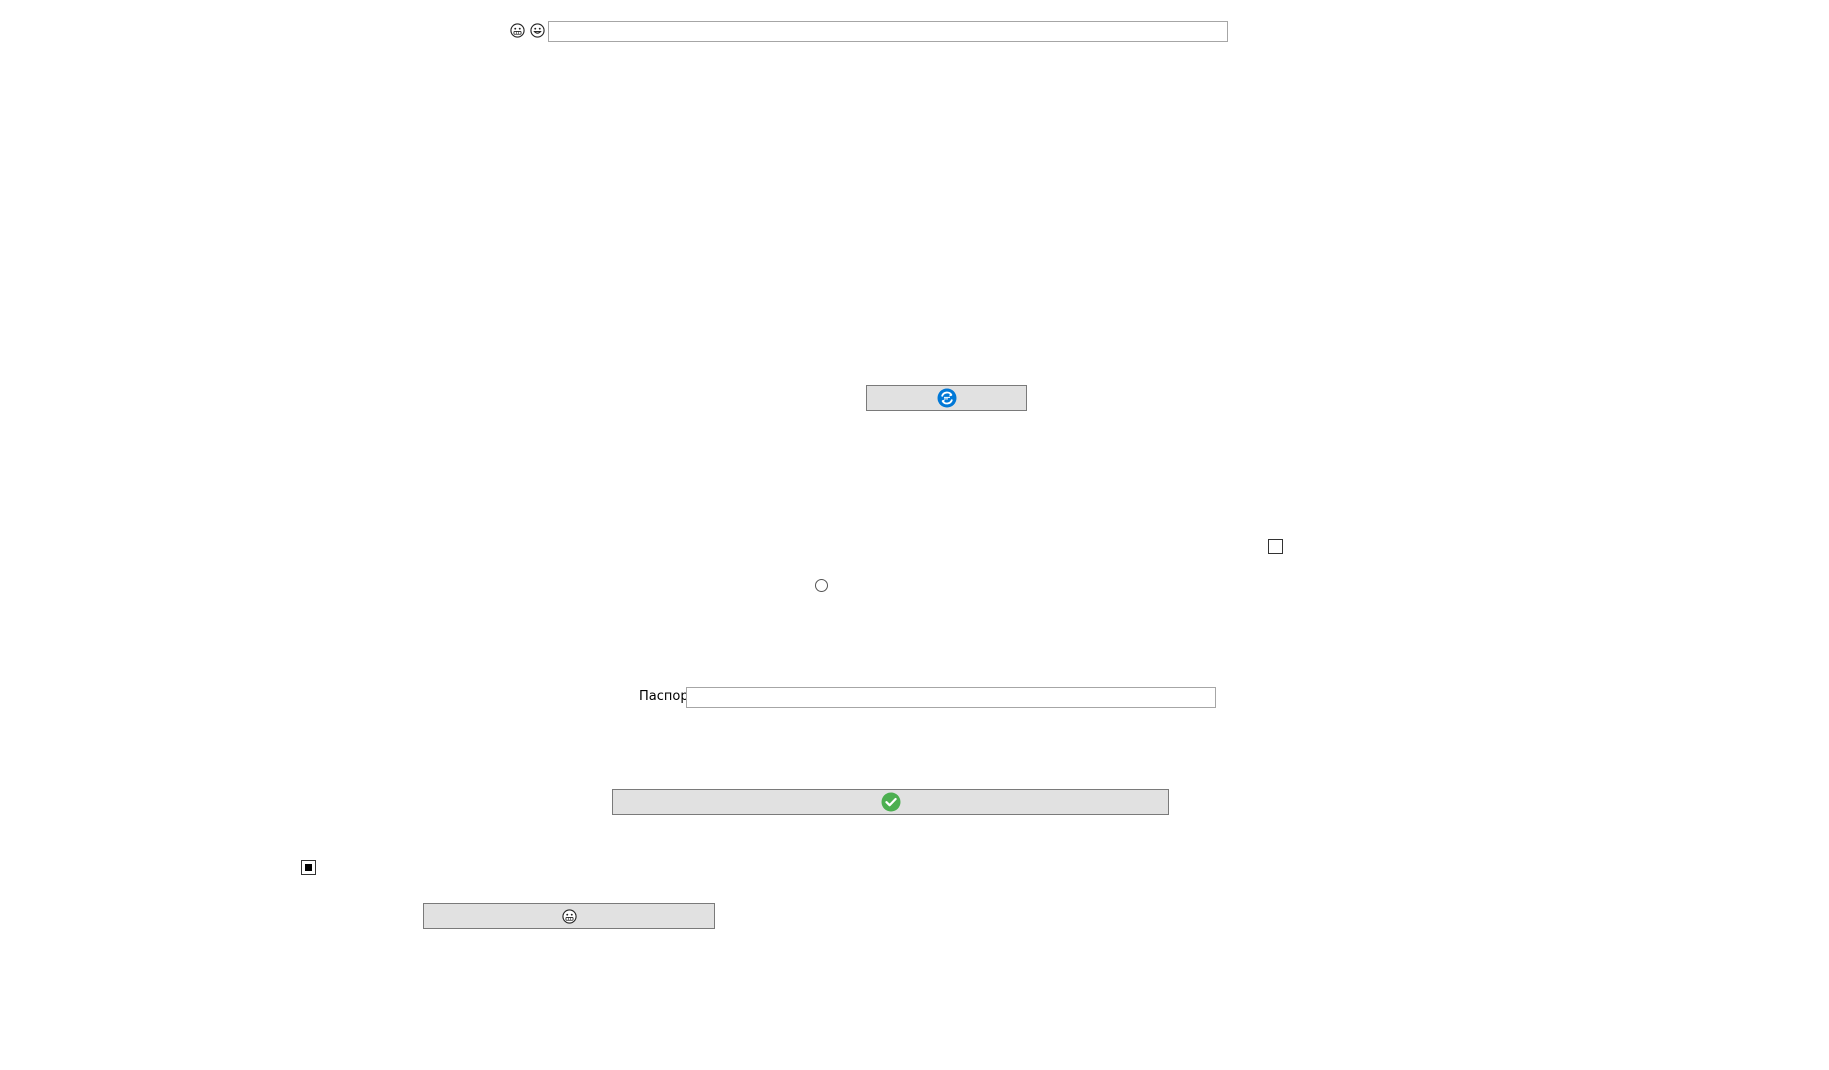 This screenshot has height=1070, width=1829. I want to click on grin-face-icon, so click(537, 30).